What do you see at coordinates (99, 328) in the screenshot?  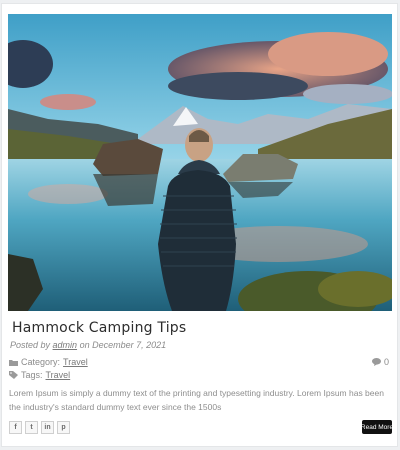 I see `post-title: Hammock Camping Tips` at bounding box center [99, 328].